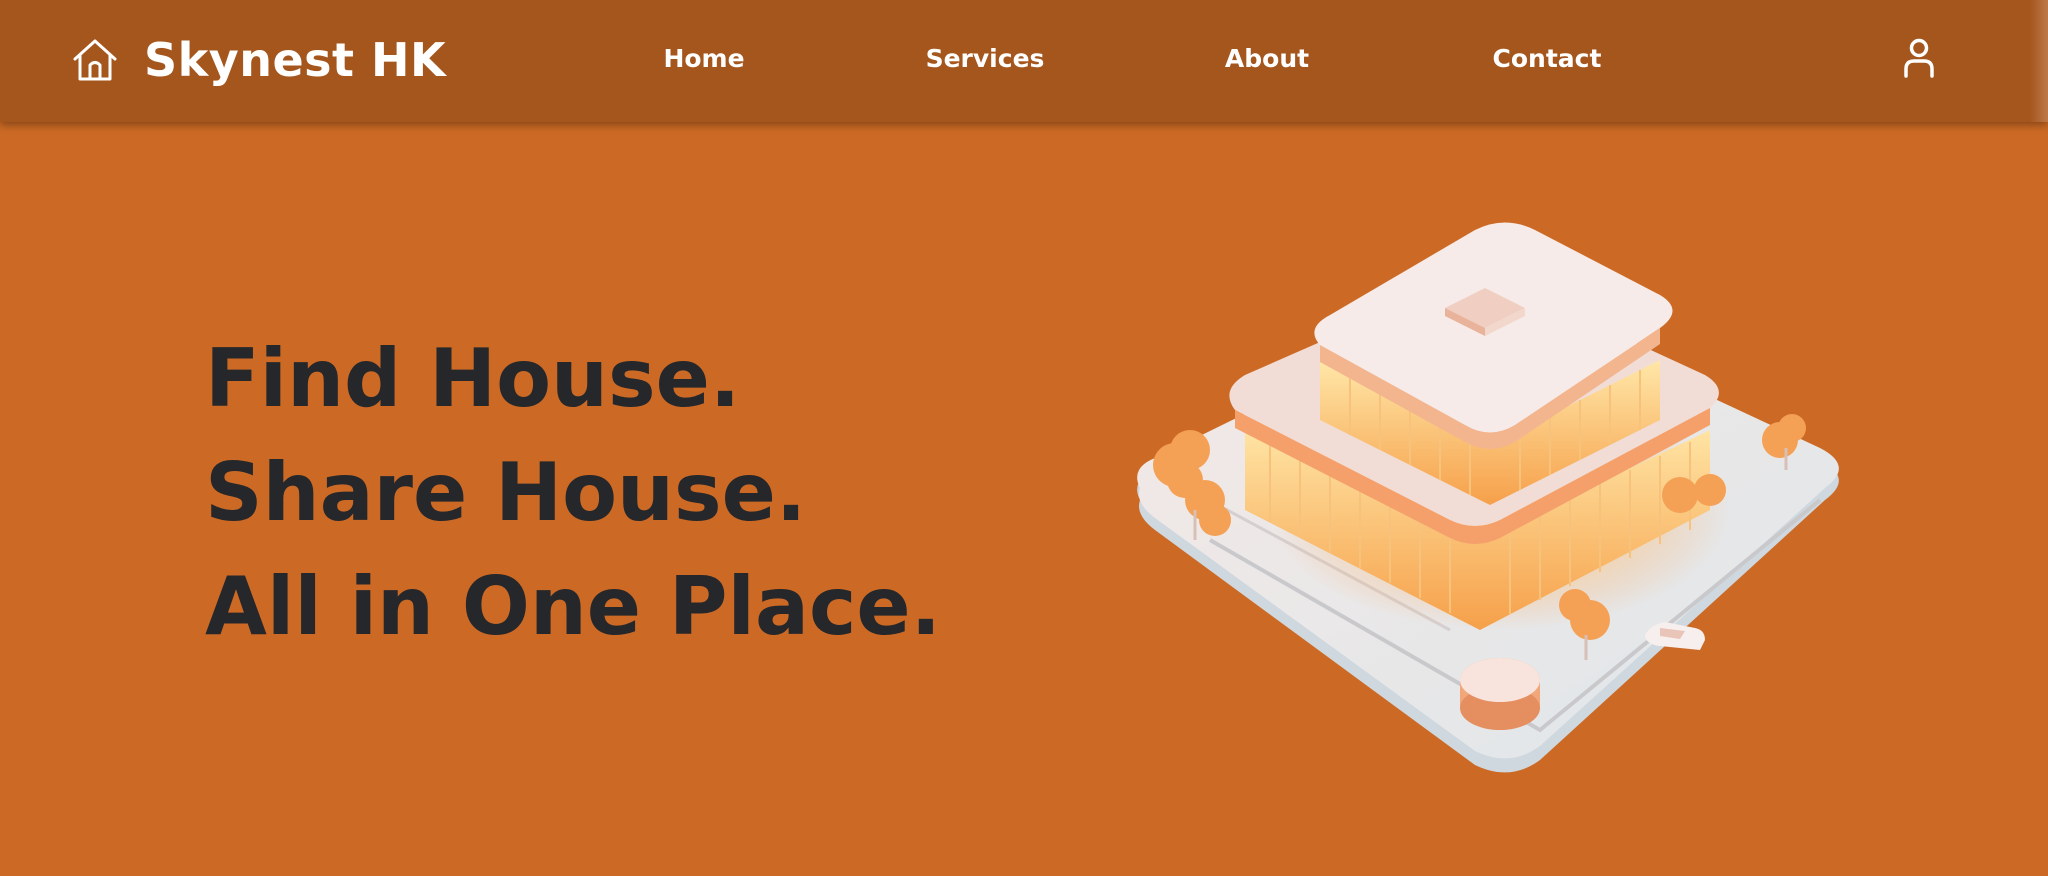  Describe the element at coordinates (295, 60) in the screenshot. I see `brand-name: Skynest HK` at that location.